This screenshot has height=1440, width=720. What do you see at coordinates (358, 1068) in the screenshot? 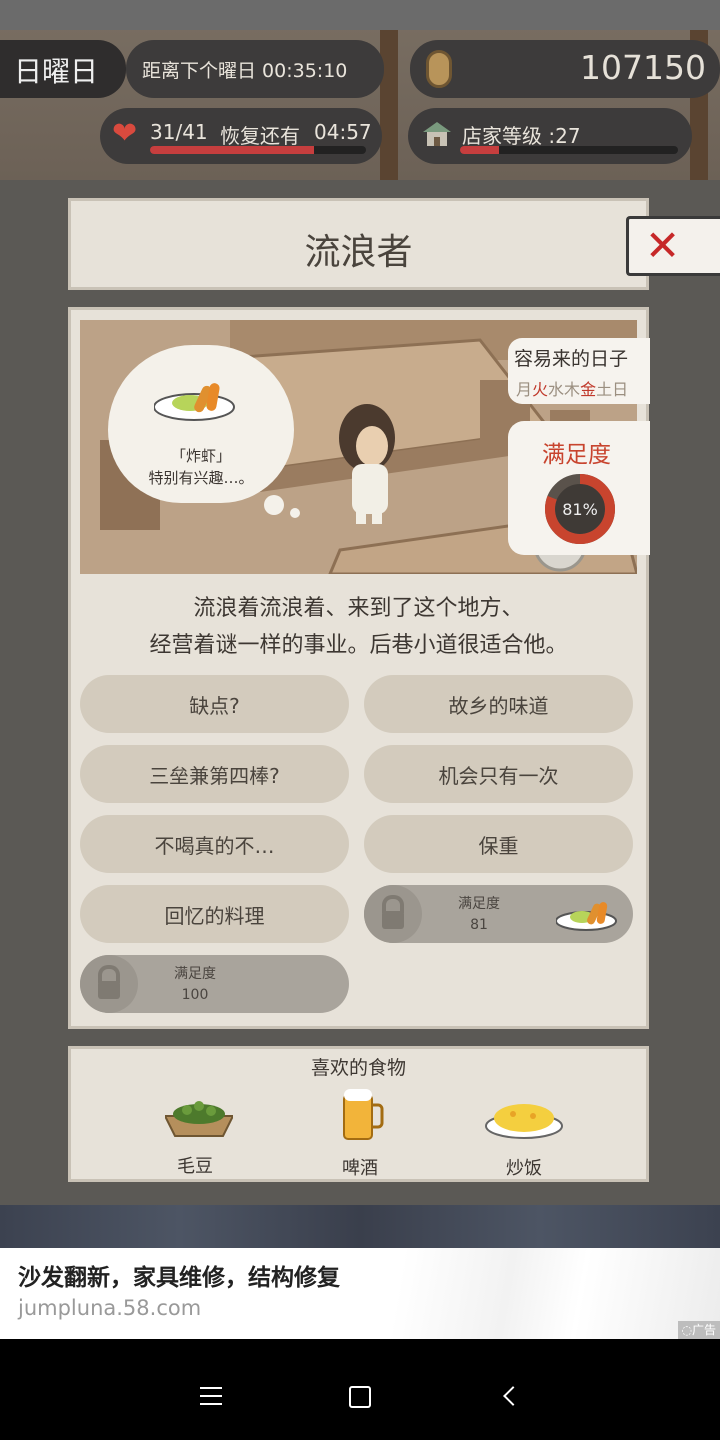
I see `favorite-foods-title: 喜欢的食物` at bounding box center [358, 1068].